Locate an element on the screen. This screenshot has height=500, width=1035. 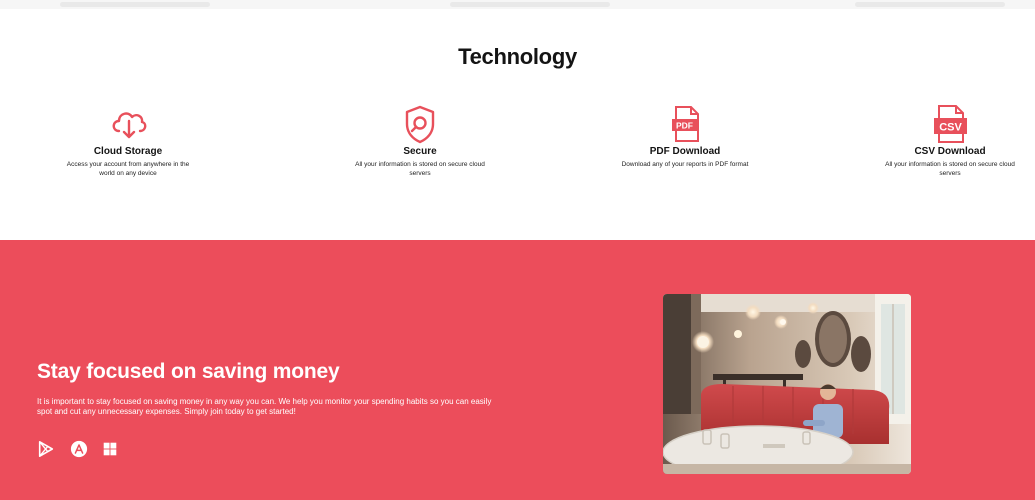
windows-store-icon is located at coordinates (110, 449).